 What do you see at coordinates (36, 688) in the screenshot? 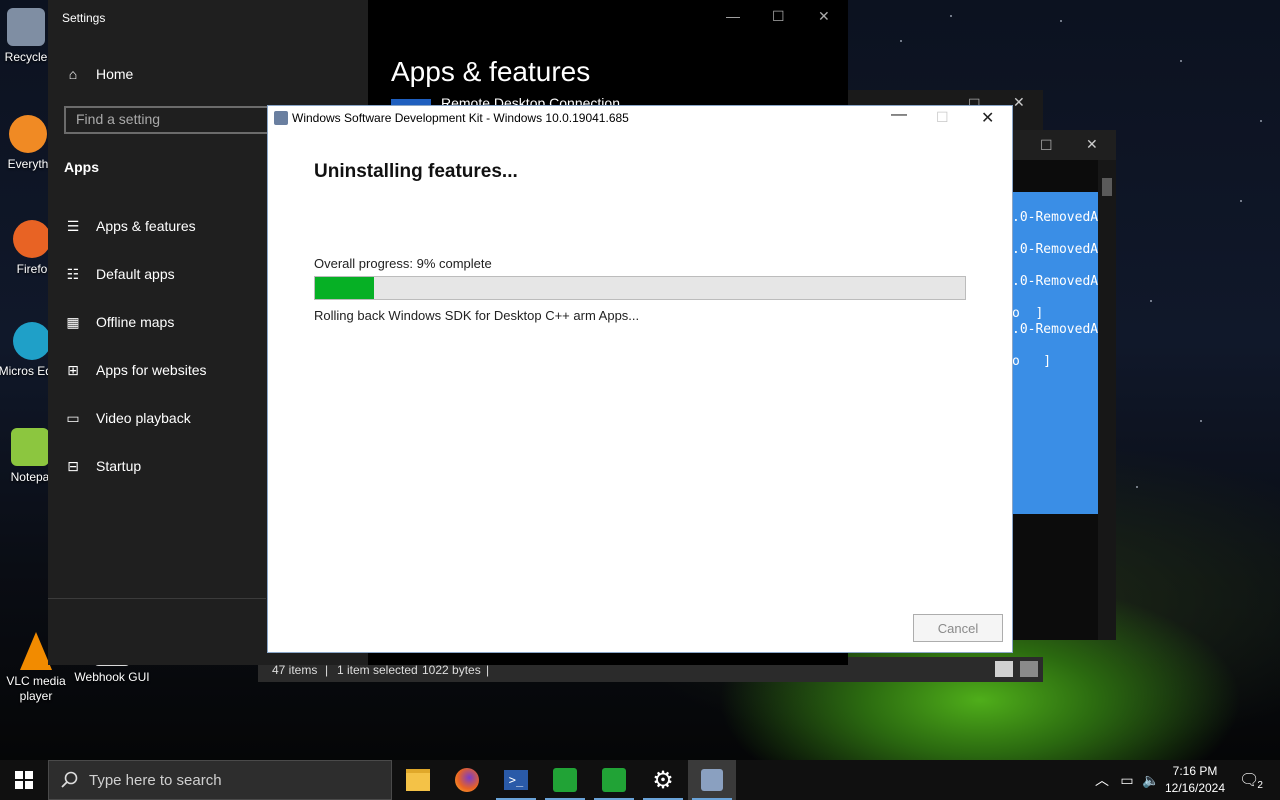
I see `desktop-icon-label: VLC media player` at bounding box center [36, 688].